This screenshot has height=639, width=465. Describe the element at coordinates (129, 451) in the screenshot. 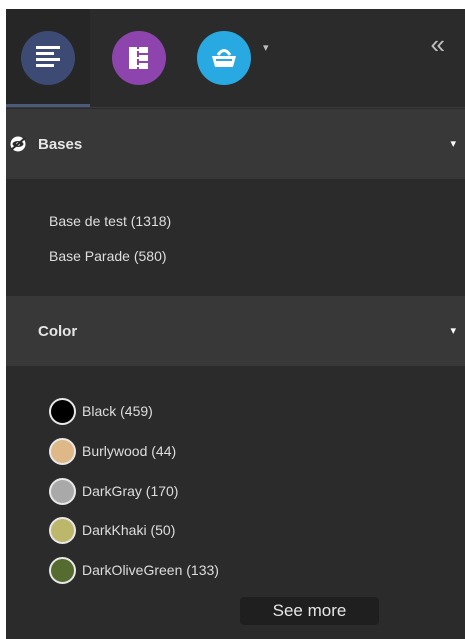

I see `color-label: Burlywood (44)` at that location.